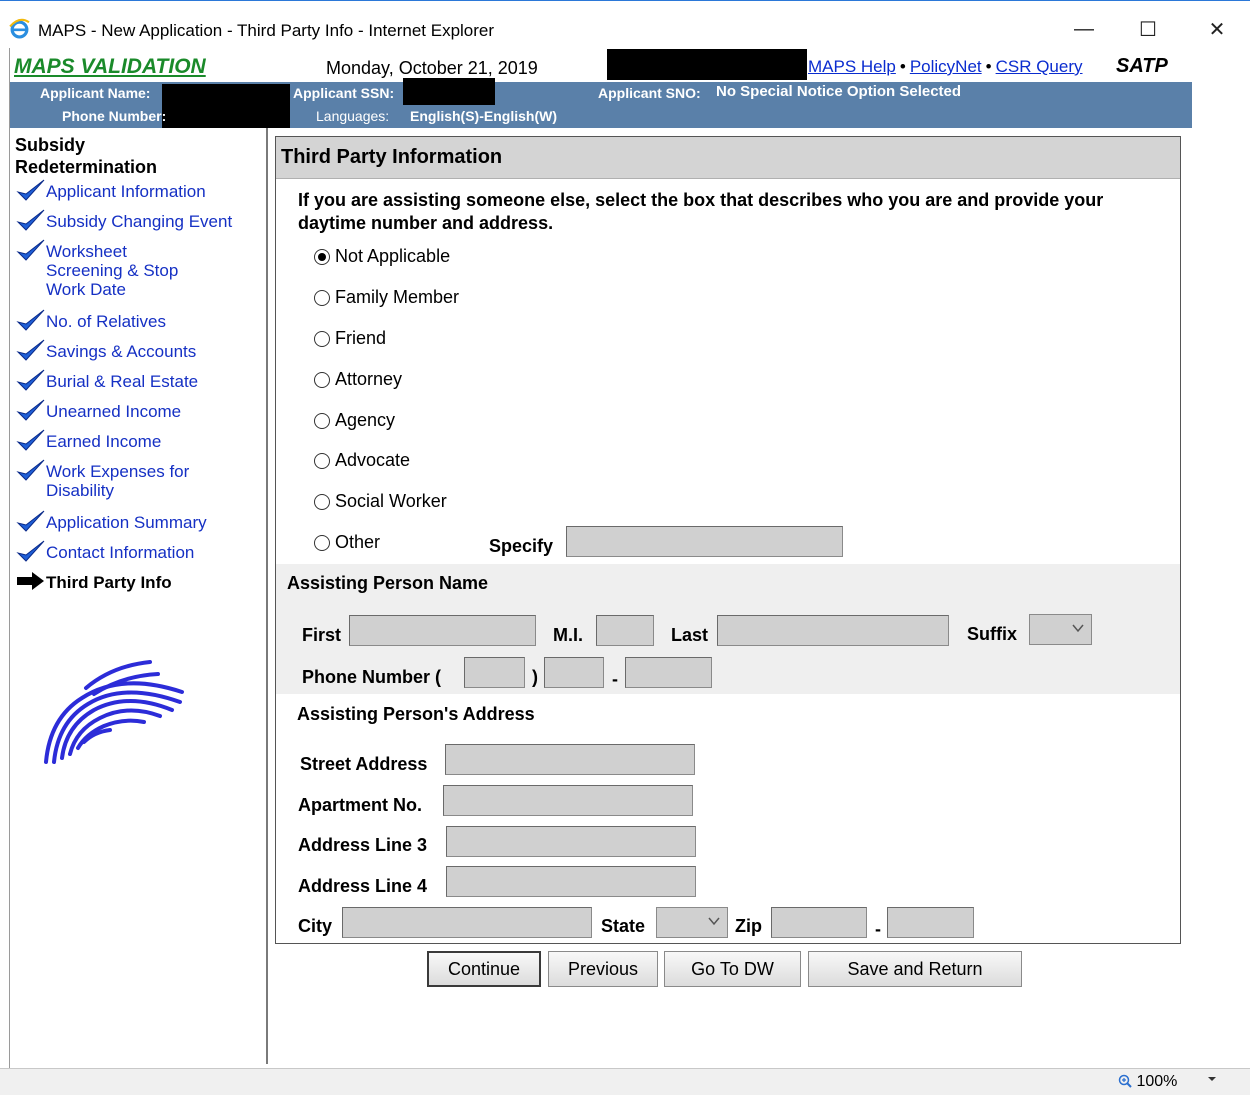 This screenshot has width=1250, height=1095. Describe the element at coordinates (625, 630) in the screenshot. I see `middle-initial-input` at that location.